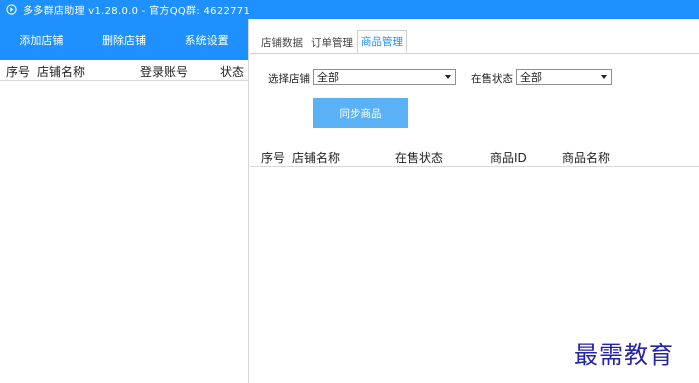 This screenshot has width=699, height=383. Describe the element at coordinates (474, 53) in the screenshot. I see `tab-divider` at that location.